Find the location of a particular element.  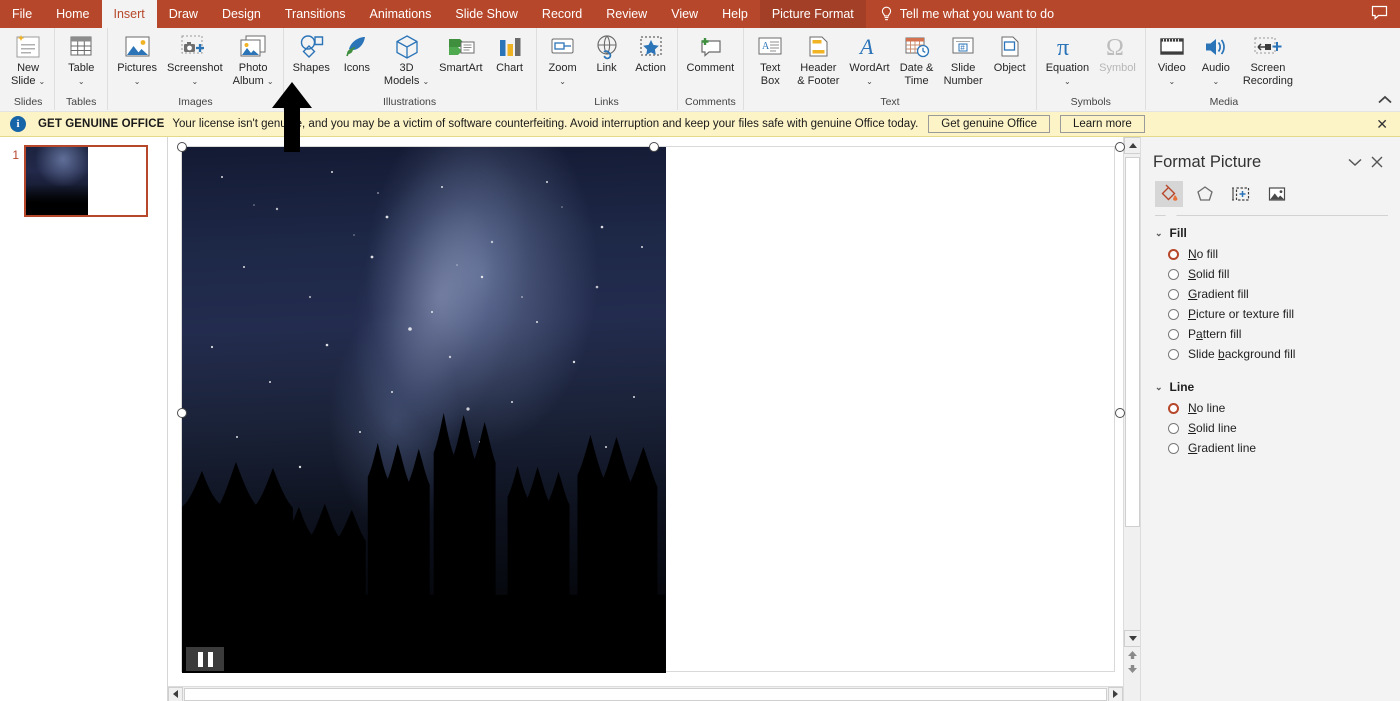

vertical-scroll-thumb is located at coordinates (1132, 342).